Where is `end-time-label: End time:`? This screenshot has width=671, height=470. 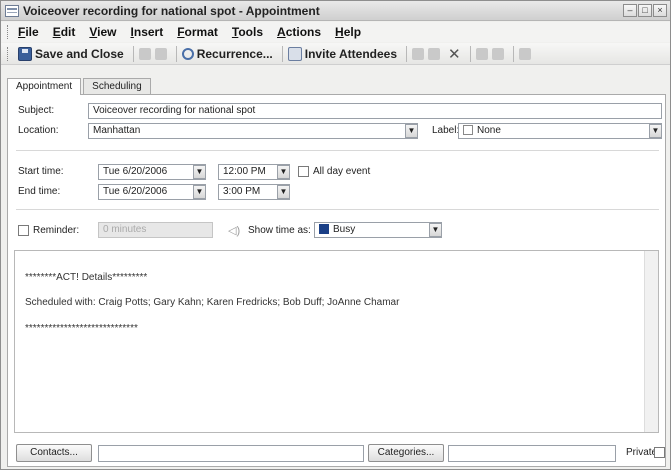 end-time-label: End time: is located at coordinates (39, 191).